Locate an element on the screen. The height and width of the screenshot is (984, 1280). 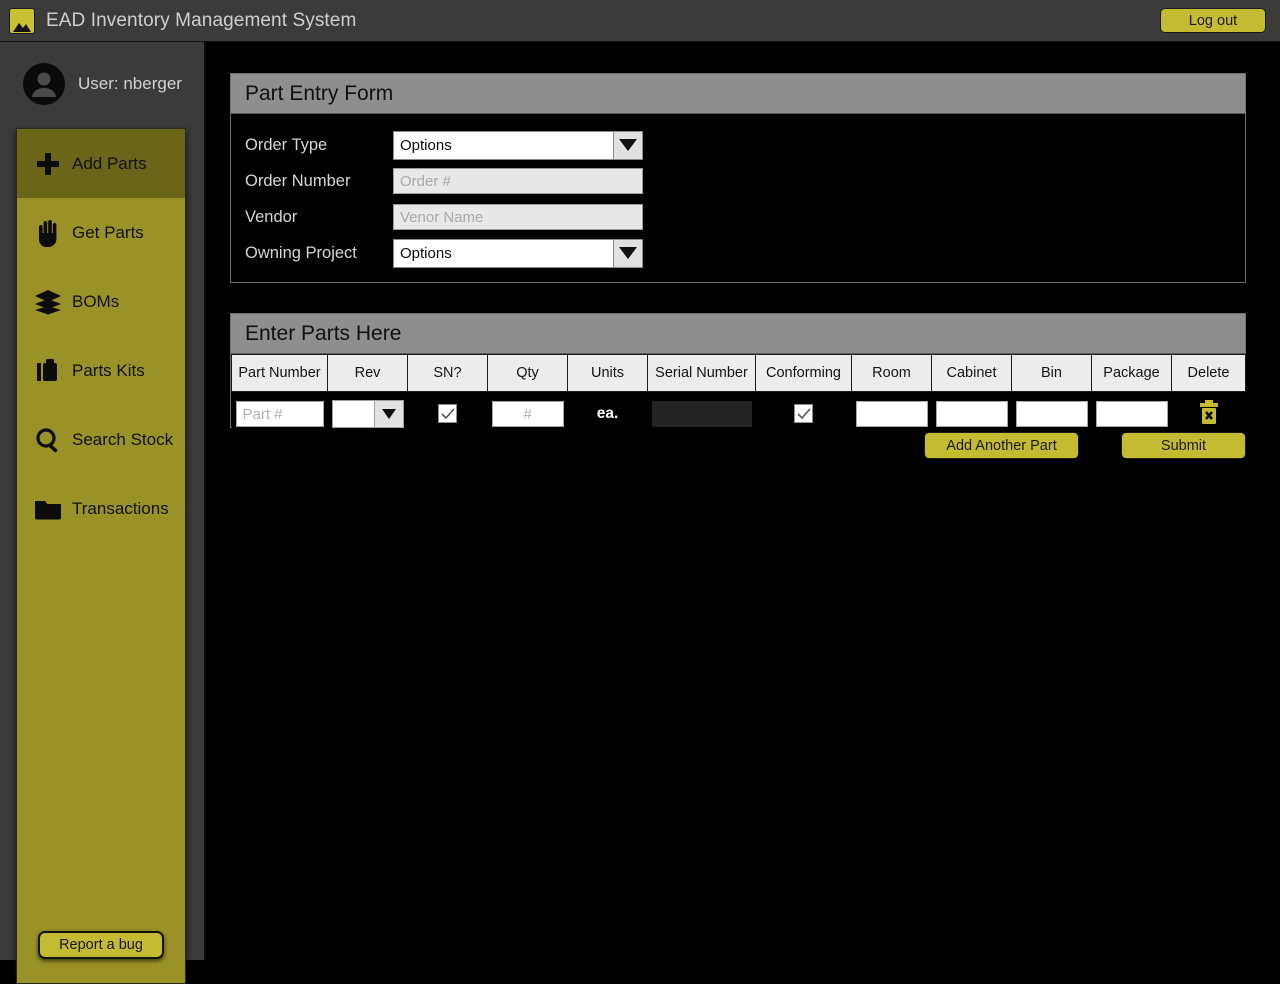
package-input is located at coordinates (1131, 414).